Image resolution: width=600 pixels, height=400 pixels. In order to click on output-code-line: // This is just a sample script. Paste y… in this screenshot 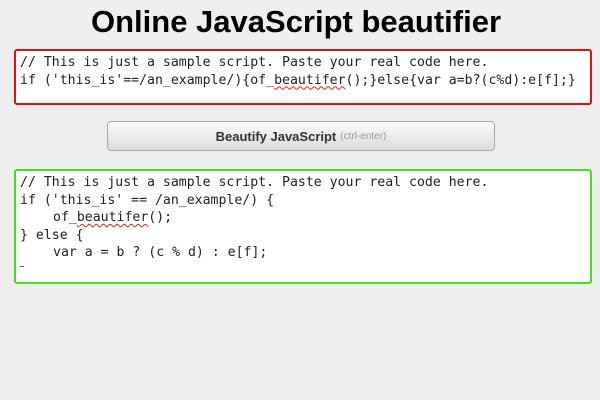, I will do `click(254, 182)`.